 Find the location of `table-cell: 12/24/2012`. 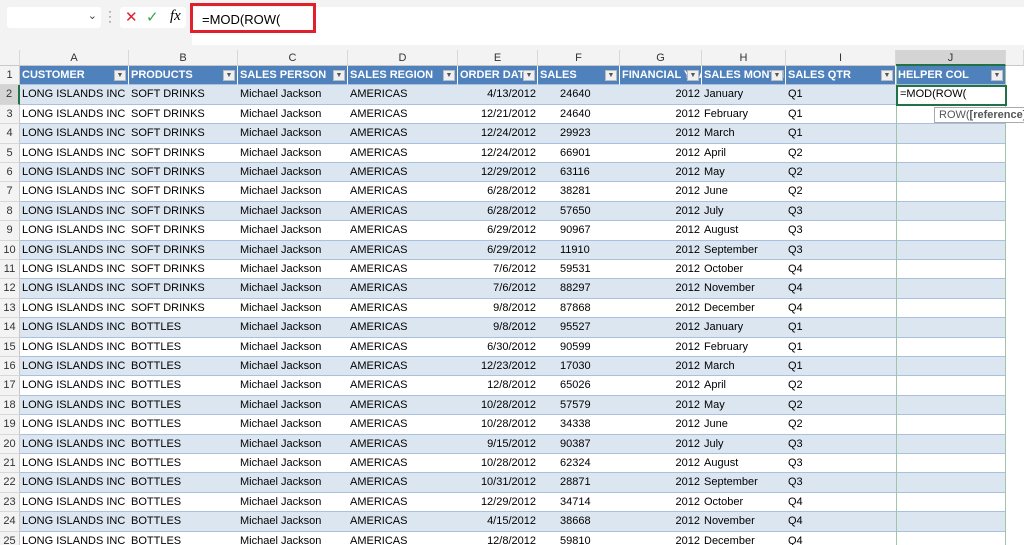

table-cell: 12/24/2012 is located at coordinates (498, 134).